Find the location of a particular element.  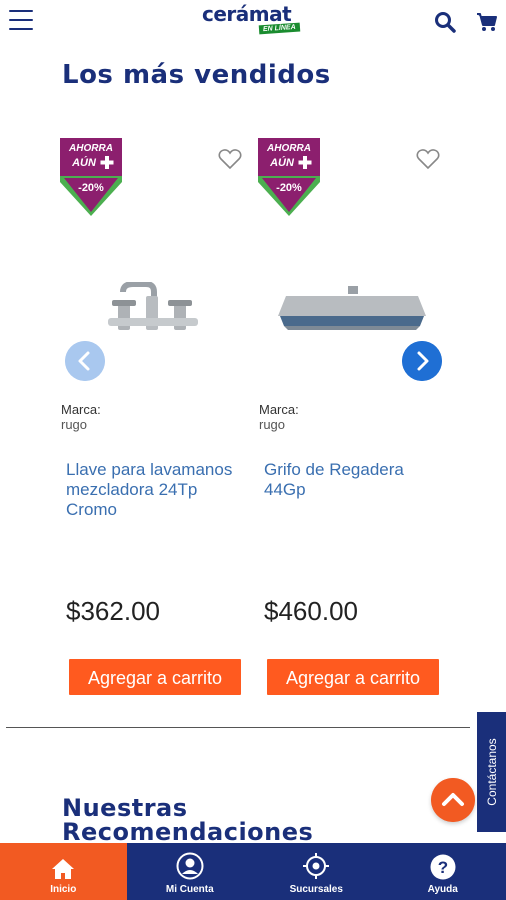

home-icon is located at coordinates (63, 869).